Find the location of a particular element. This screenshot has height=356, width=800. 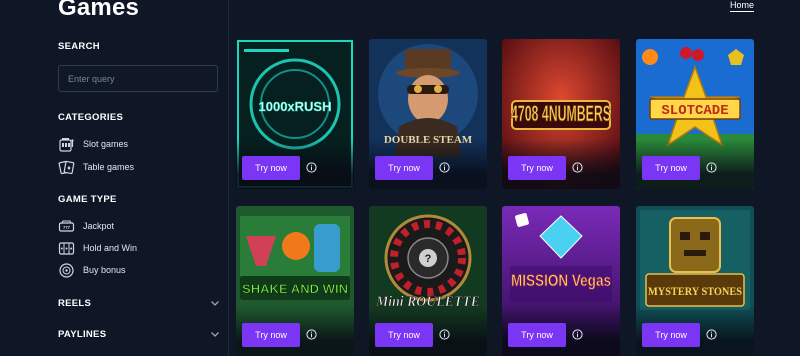

sidebar-item-buy-bonus: Buy bonus is located at coordinates (92, 270).